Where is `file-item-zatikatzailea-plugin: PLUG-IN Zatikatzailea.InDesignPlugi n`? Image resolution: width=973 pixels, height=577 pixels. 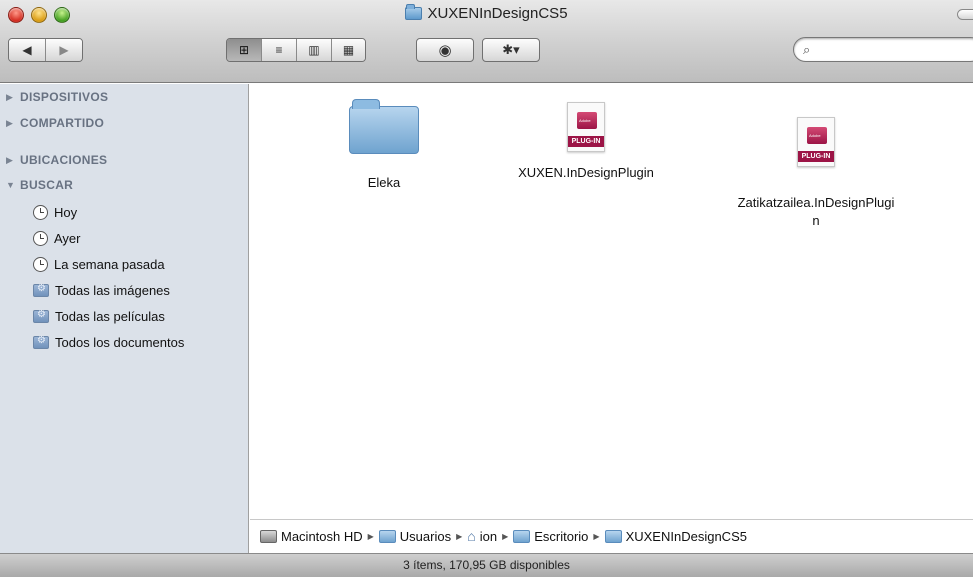
file-item-zatikatzailea-plugin: PLUG-IN Zatikatzailea.InDesignPlugi n is located at coordinates (816, 169).